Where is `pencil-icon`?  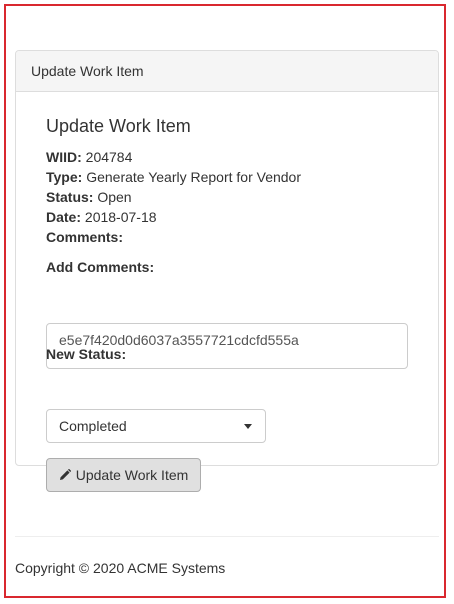 pencil-icon is located at coordinates (65, 475).